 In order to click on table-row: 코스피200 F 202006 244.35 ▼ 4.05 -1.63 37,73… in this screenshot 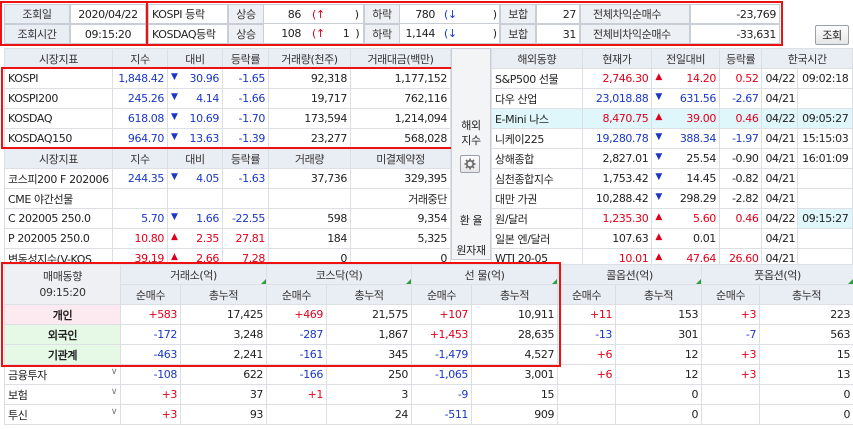, I will do `click(227, 178)`.